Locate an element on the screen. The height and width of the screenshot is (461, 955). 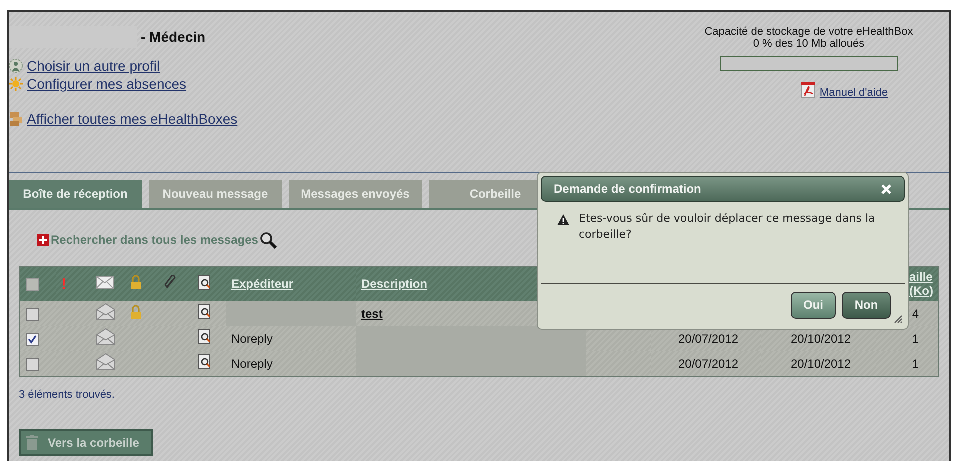
header-link: Afficher toutes mes eHealthBoxes is located at coordinates (132, 119).